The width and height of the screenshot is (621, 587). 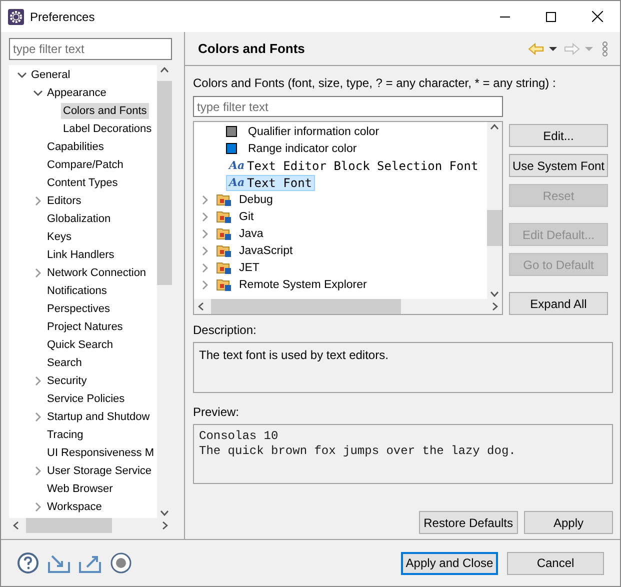 I want to click on tree-item: Appearance, so click(x=76, y=93).